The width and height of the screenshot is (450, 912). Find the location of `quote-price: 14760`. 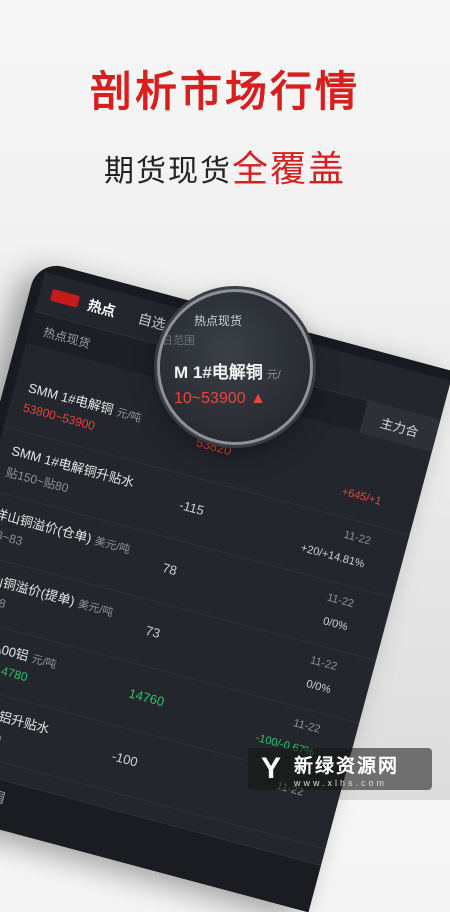

quote-price: 14760 is located at coordinates (146, 697).